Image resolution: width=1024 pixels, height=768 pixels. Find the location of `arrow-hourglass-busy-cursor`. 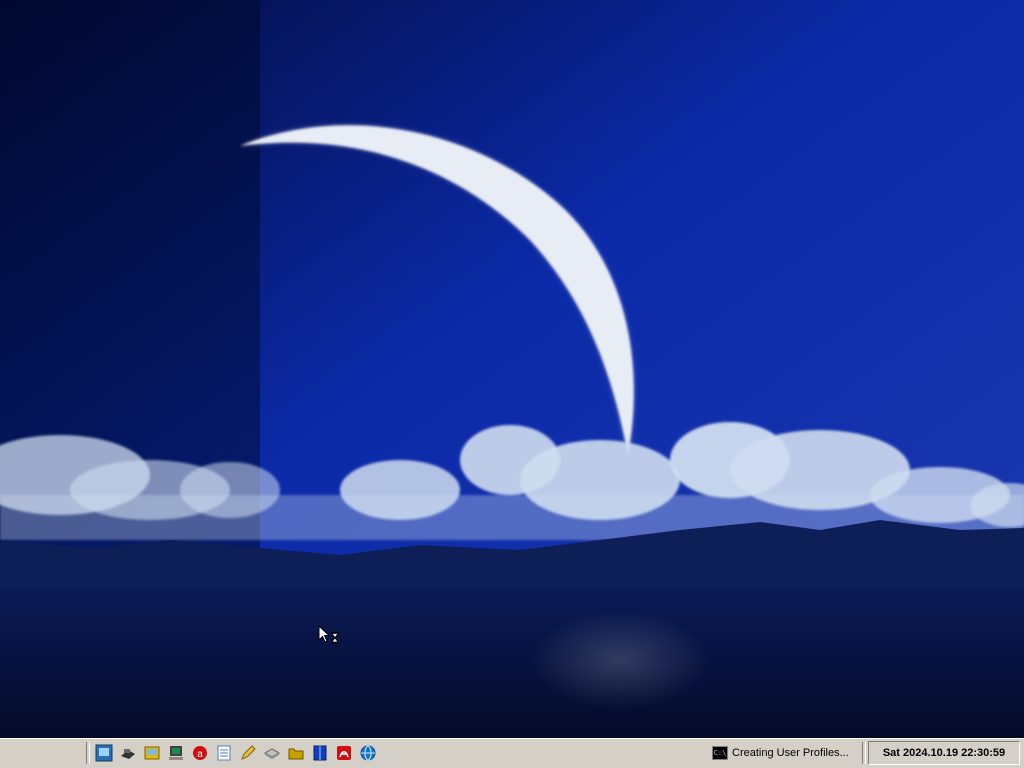

arrow-hourglass-busy-cursor is located at coordinates (328, 634).